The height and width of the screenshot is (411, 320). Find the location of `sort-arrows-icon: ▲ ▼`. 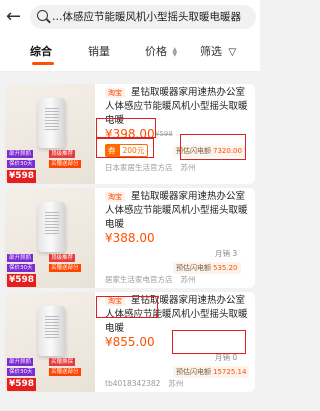

sort-arrows-icon: ▲ ▼ is located at coordinates (175, 52).